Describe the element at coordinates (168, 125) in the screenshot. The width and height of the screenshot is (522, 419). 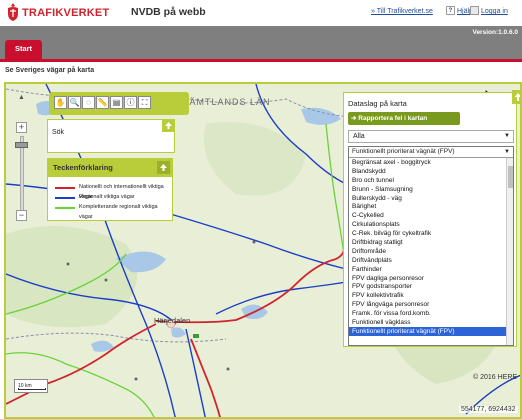
I see `search-collapse-arrow-icon` at that location.